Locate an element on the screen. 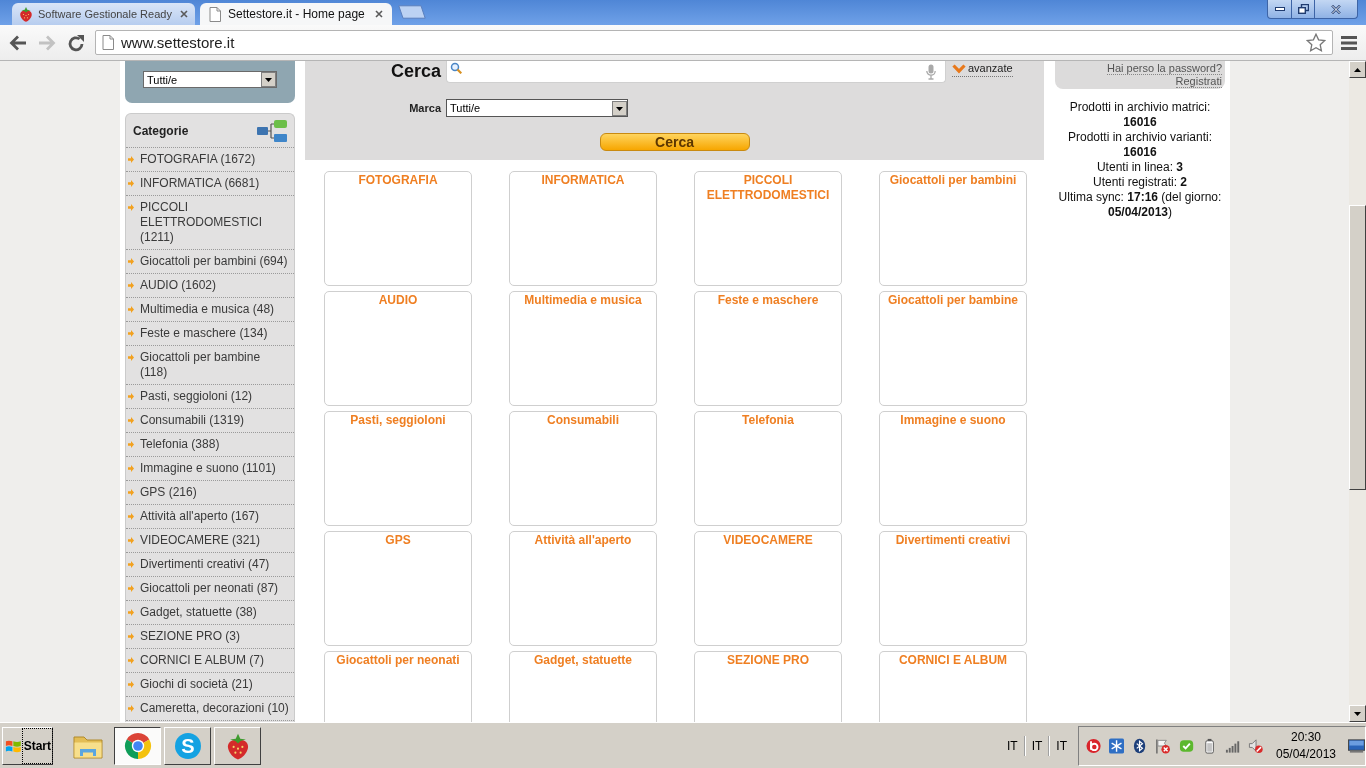 Image resolution: width=1366 pixels, height=768 pixels. category-link: Consumabili (1319) is located at coordinates (210, 421).